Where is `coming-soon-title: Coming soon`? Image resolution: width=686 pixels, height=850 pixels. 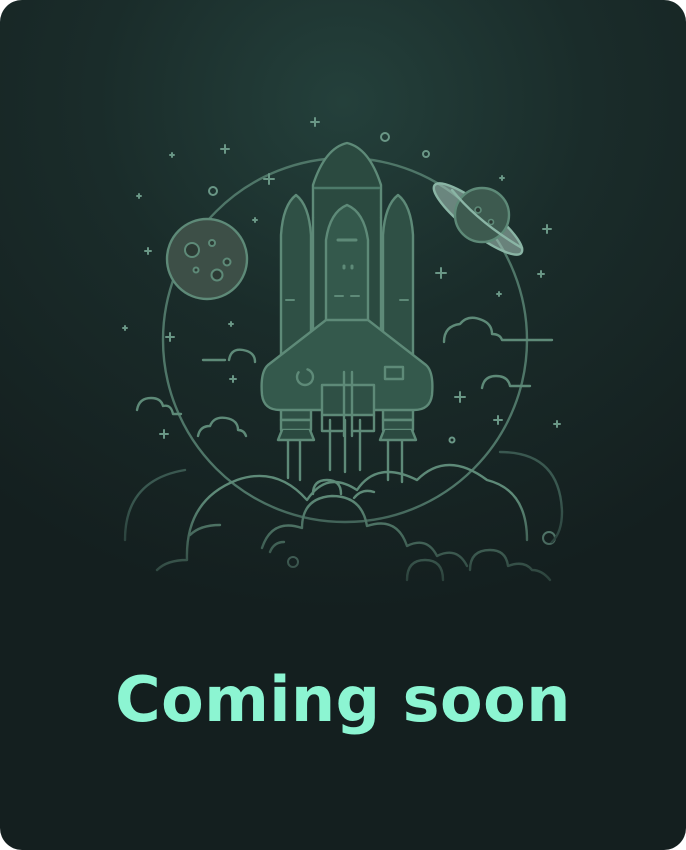 coming-soon-title: Coming soon is located at coordinates (343, 699).